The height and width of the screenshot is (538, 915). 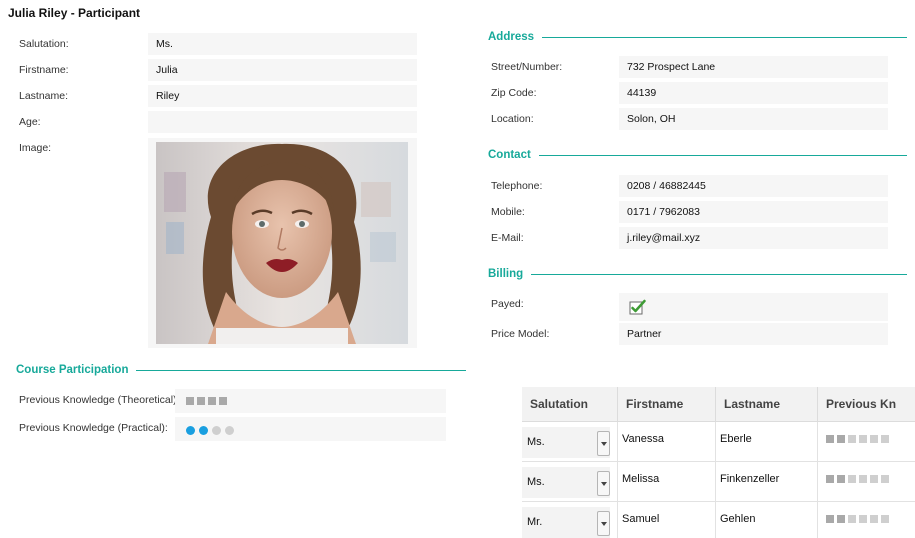 I want to click on column-header-salutation: Salutation, so click(x=570, y=404).